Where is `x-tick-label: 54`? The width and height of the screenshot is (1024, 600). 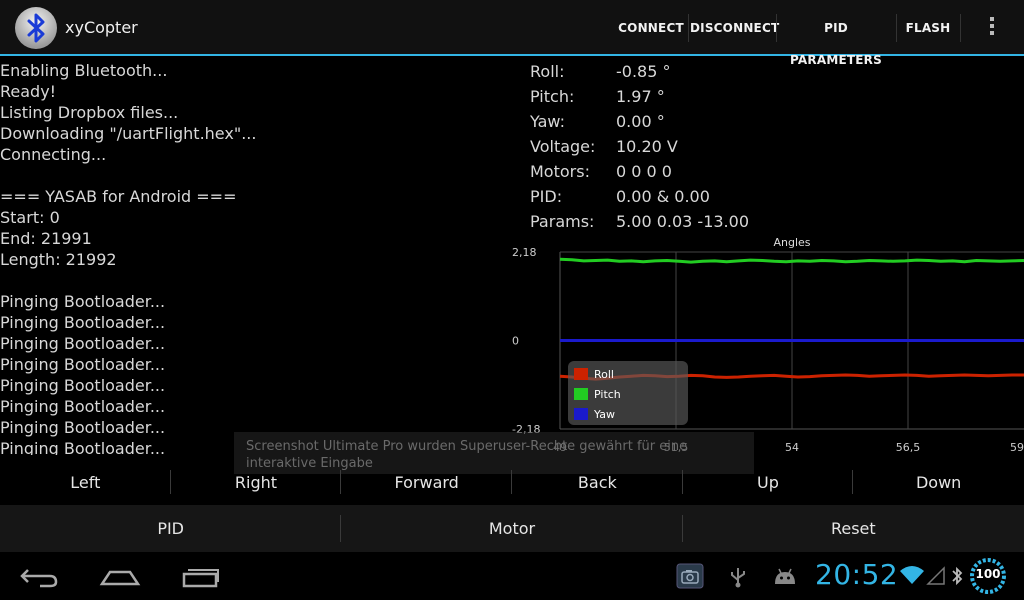 x-tick-label: 54 is located at coordinates (792, 447).